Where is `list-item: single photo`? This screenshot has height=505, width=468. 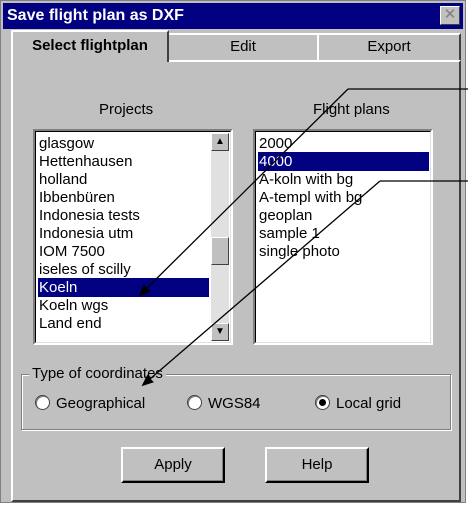 list-item: single photo is located at coordinates (299, 251).